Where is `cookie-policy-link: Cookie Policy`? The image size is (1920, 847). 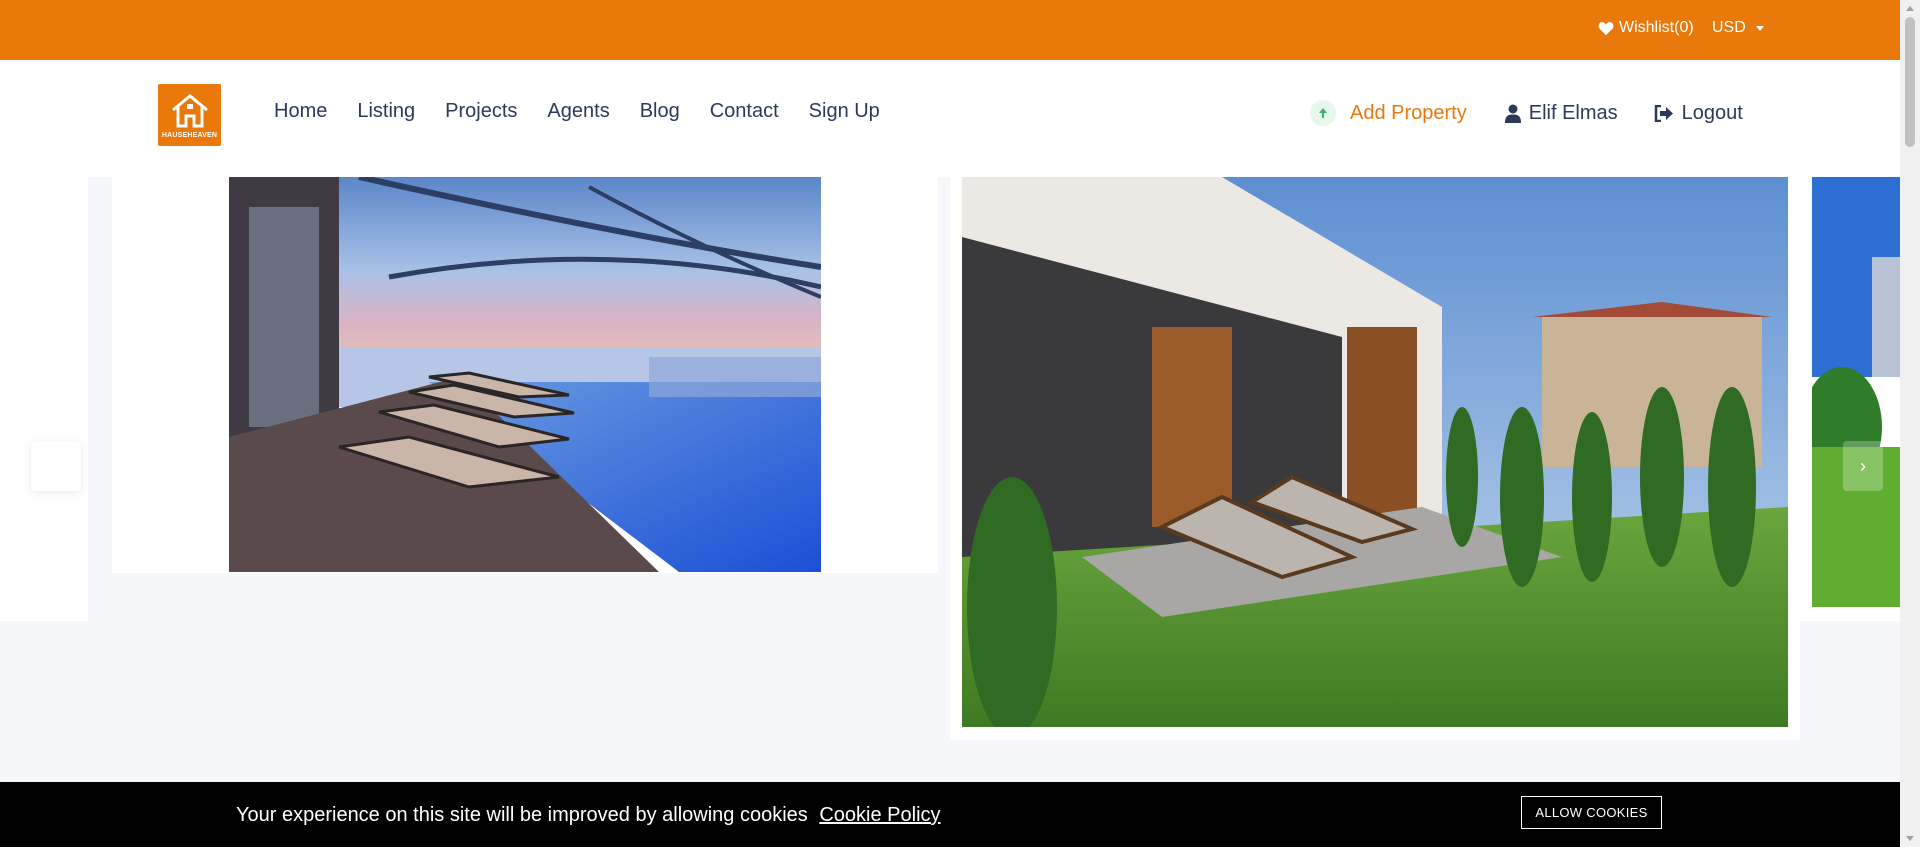
cookie-policy-link: Cookie Policy is located at coordinates (879, 815).